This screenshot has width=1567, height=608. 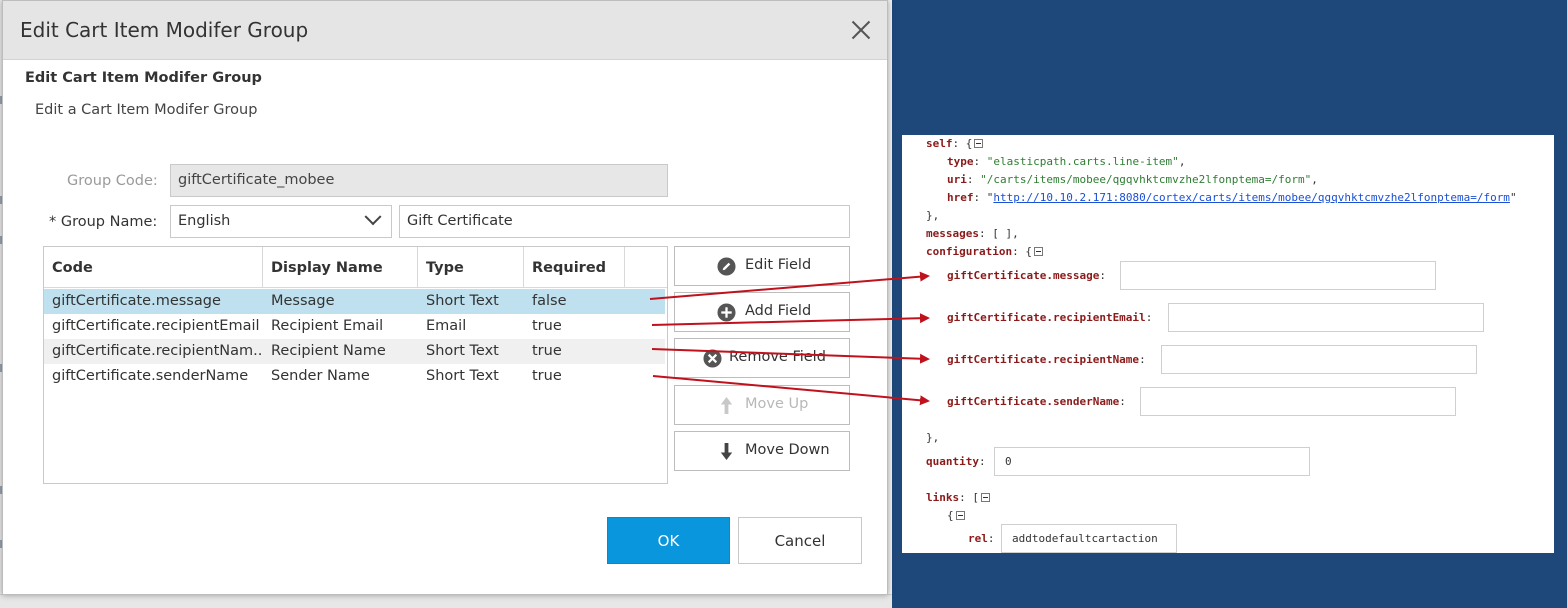 What do you see at coordinates (960, 197) in the screenshot?
I see `json-key-href: href` at bounding box center [960, 197].